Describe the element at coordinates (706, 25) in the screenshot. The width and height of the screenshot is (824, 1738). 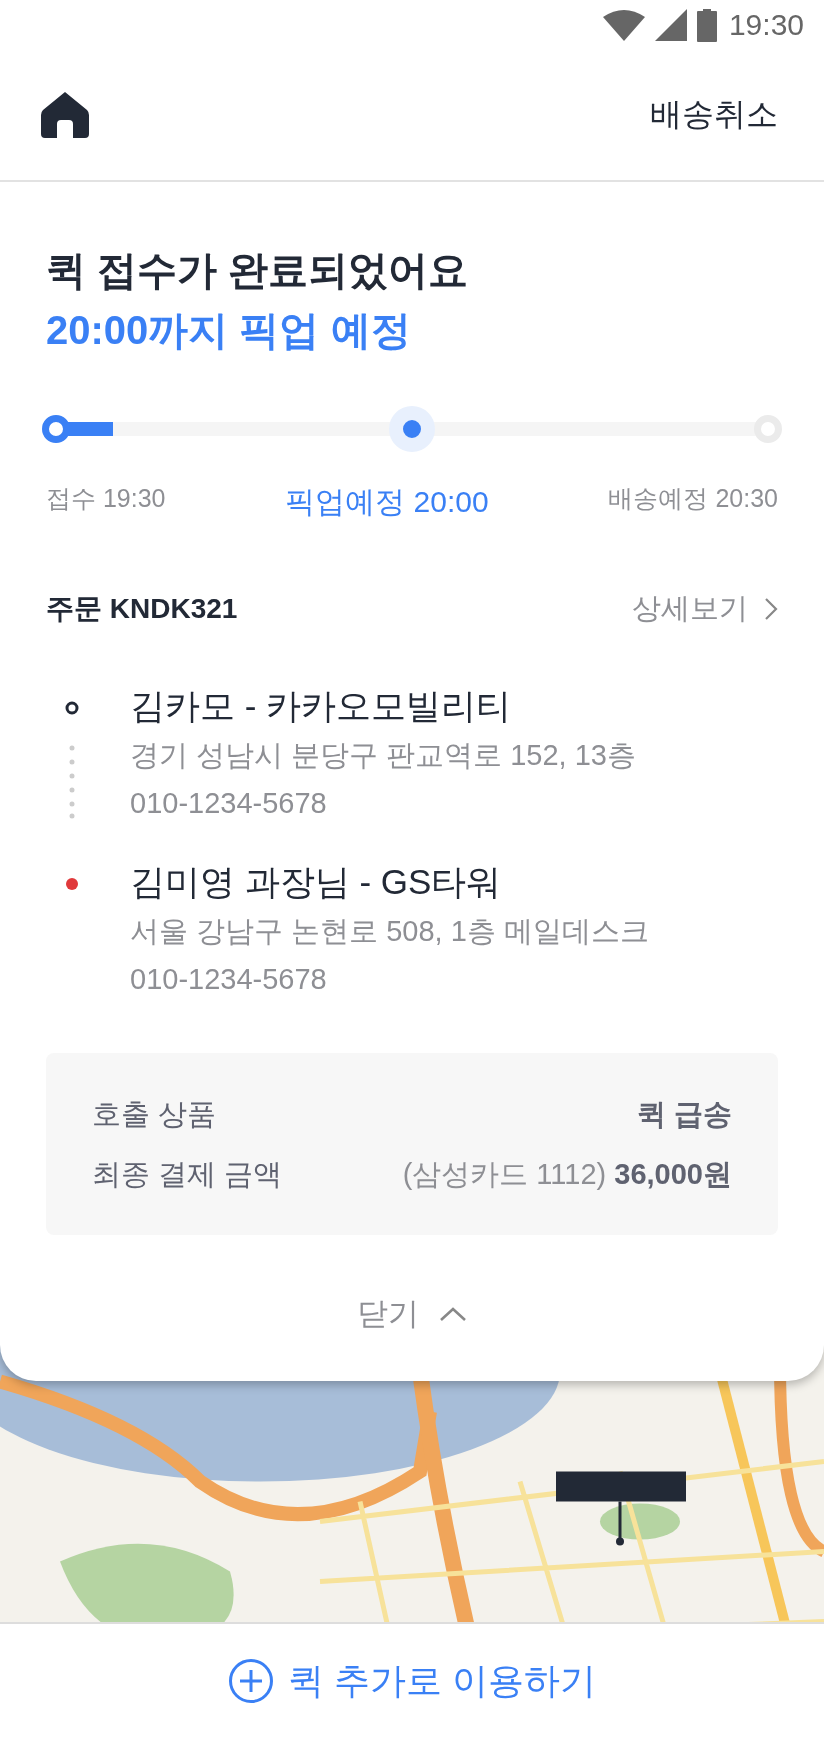
I see `battery-icon` at that location.